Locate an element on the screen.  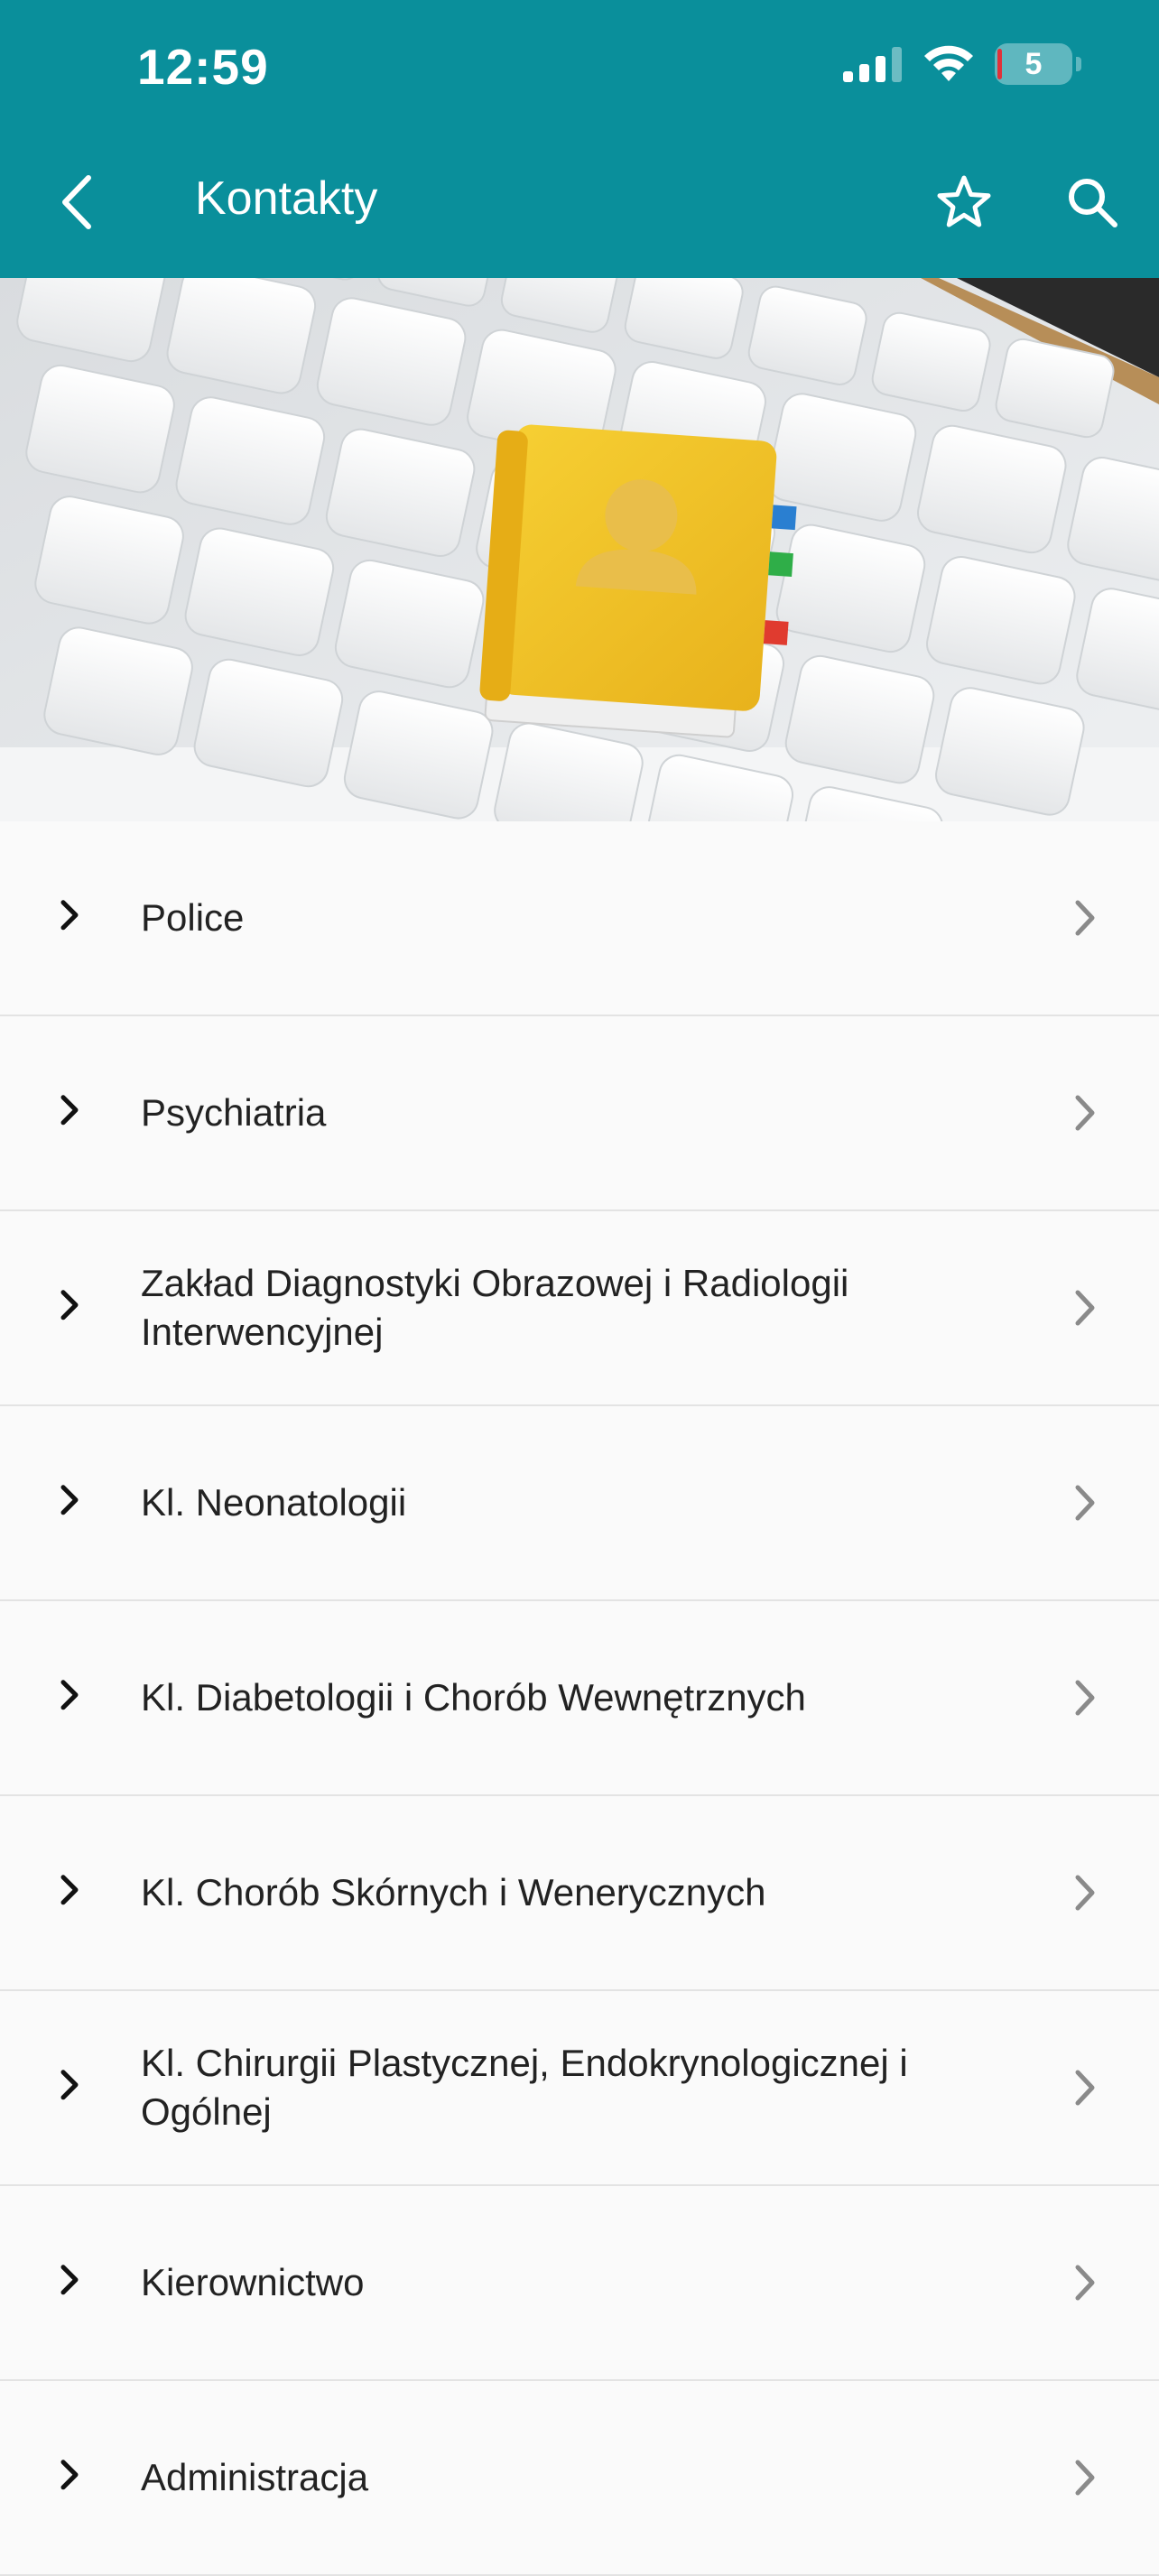
signal-icon is located at coordinates (872, 64).